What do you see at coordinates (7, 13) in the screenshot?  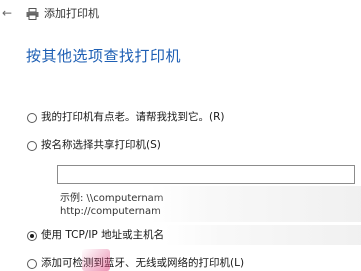 I see `back-arrow-icon: ←` at bounding box center [7, 13].